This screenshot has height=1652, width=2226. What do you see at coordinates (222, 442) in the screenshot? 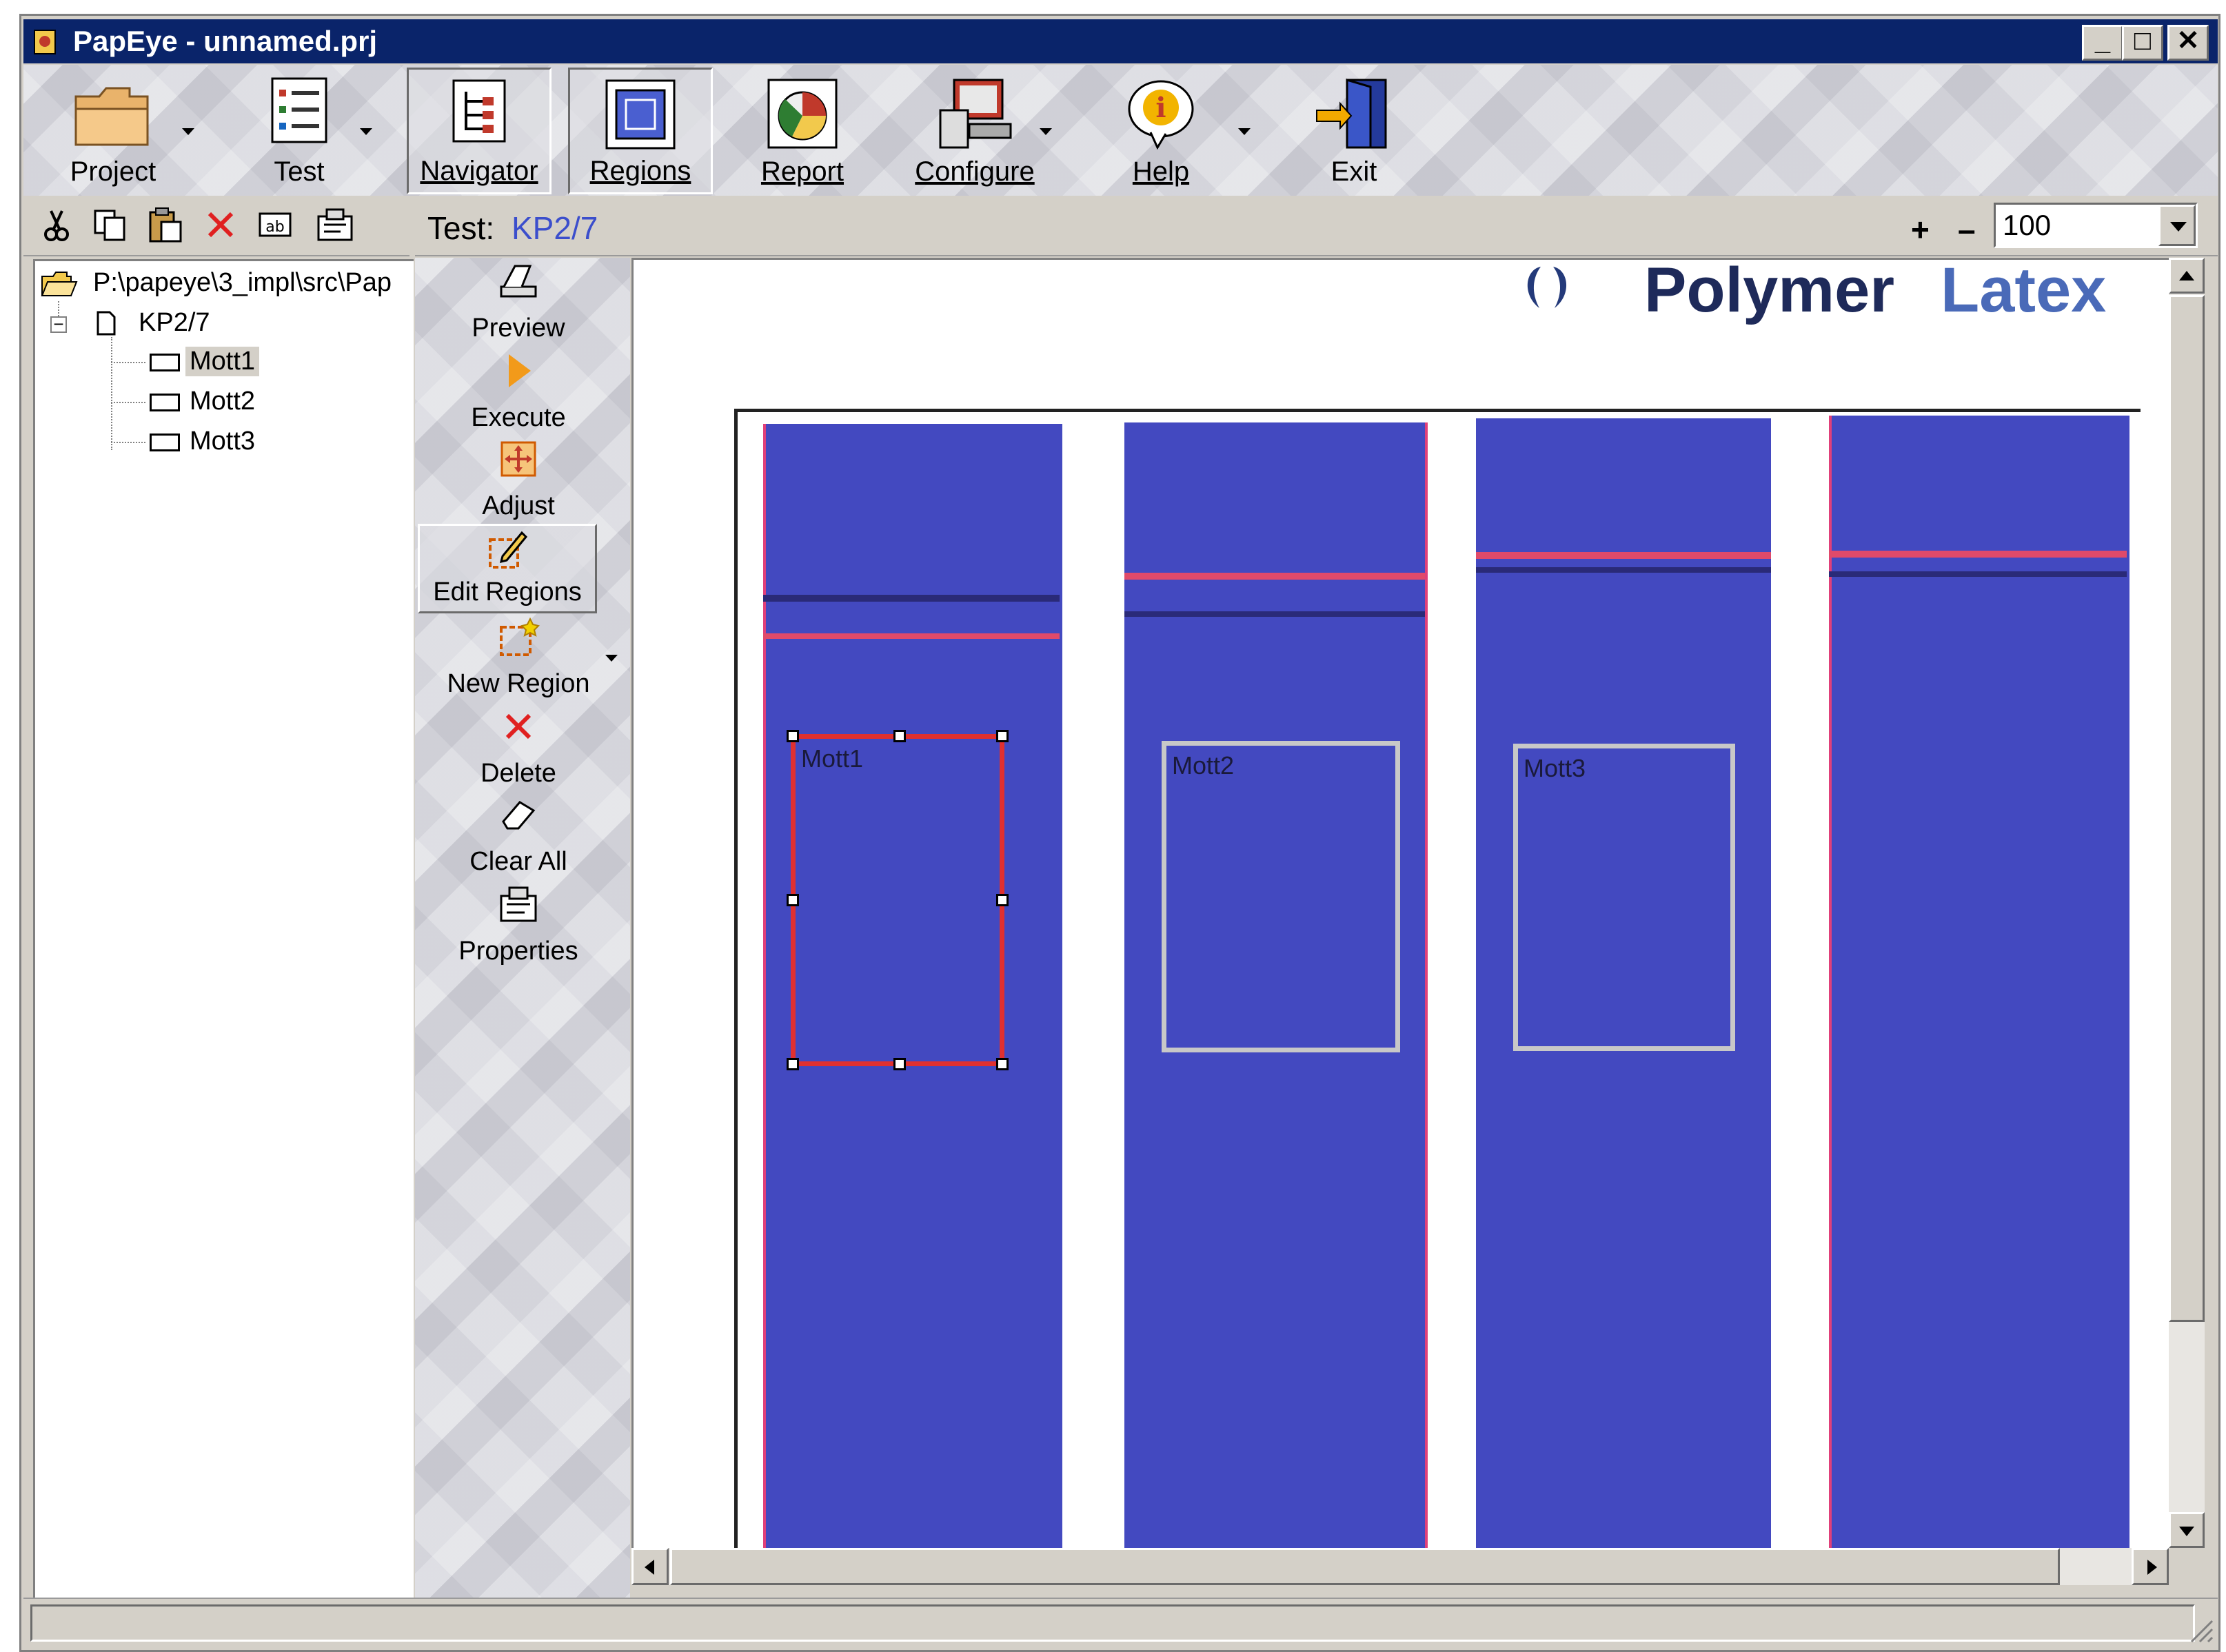
I see `tree-region-mott3: Mott3` at bounding box center [222, 442].